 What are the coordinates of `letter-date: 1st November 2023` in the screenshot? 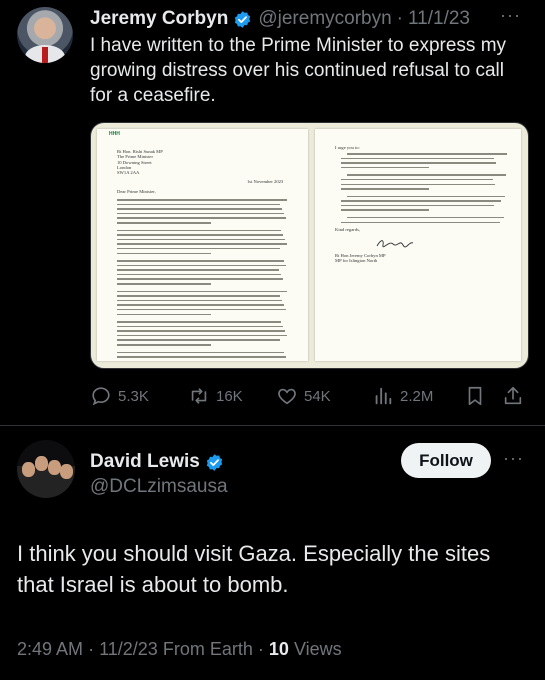 It's located at (265, 181).